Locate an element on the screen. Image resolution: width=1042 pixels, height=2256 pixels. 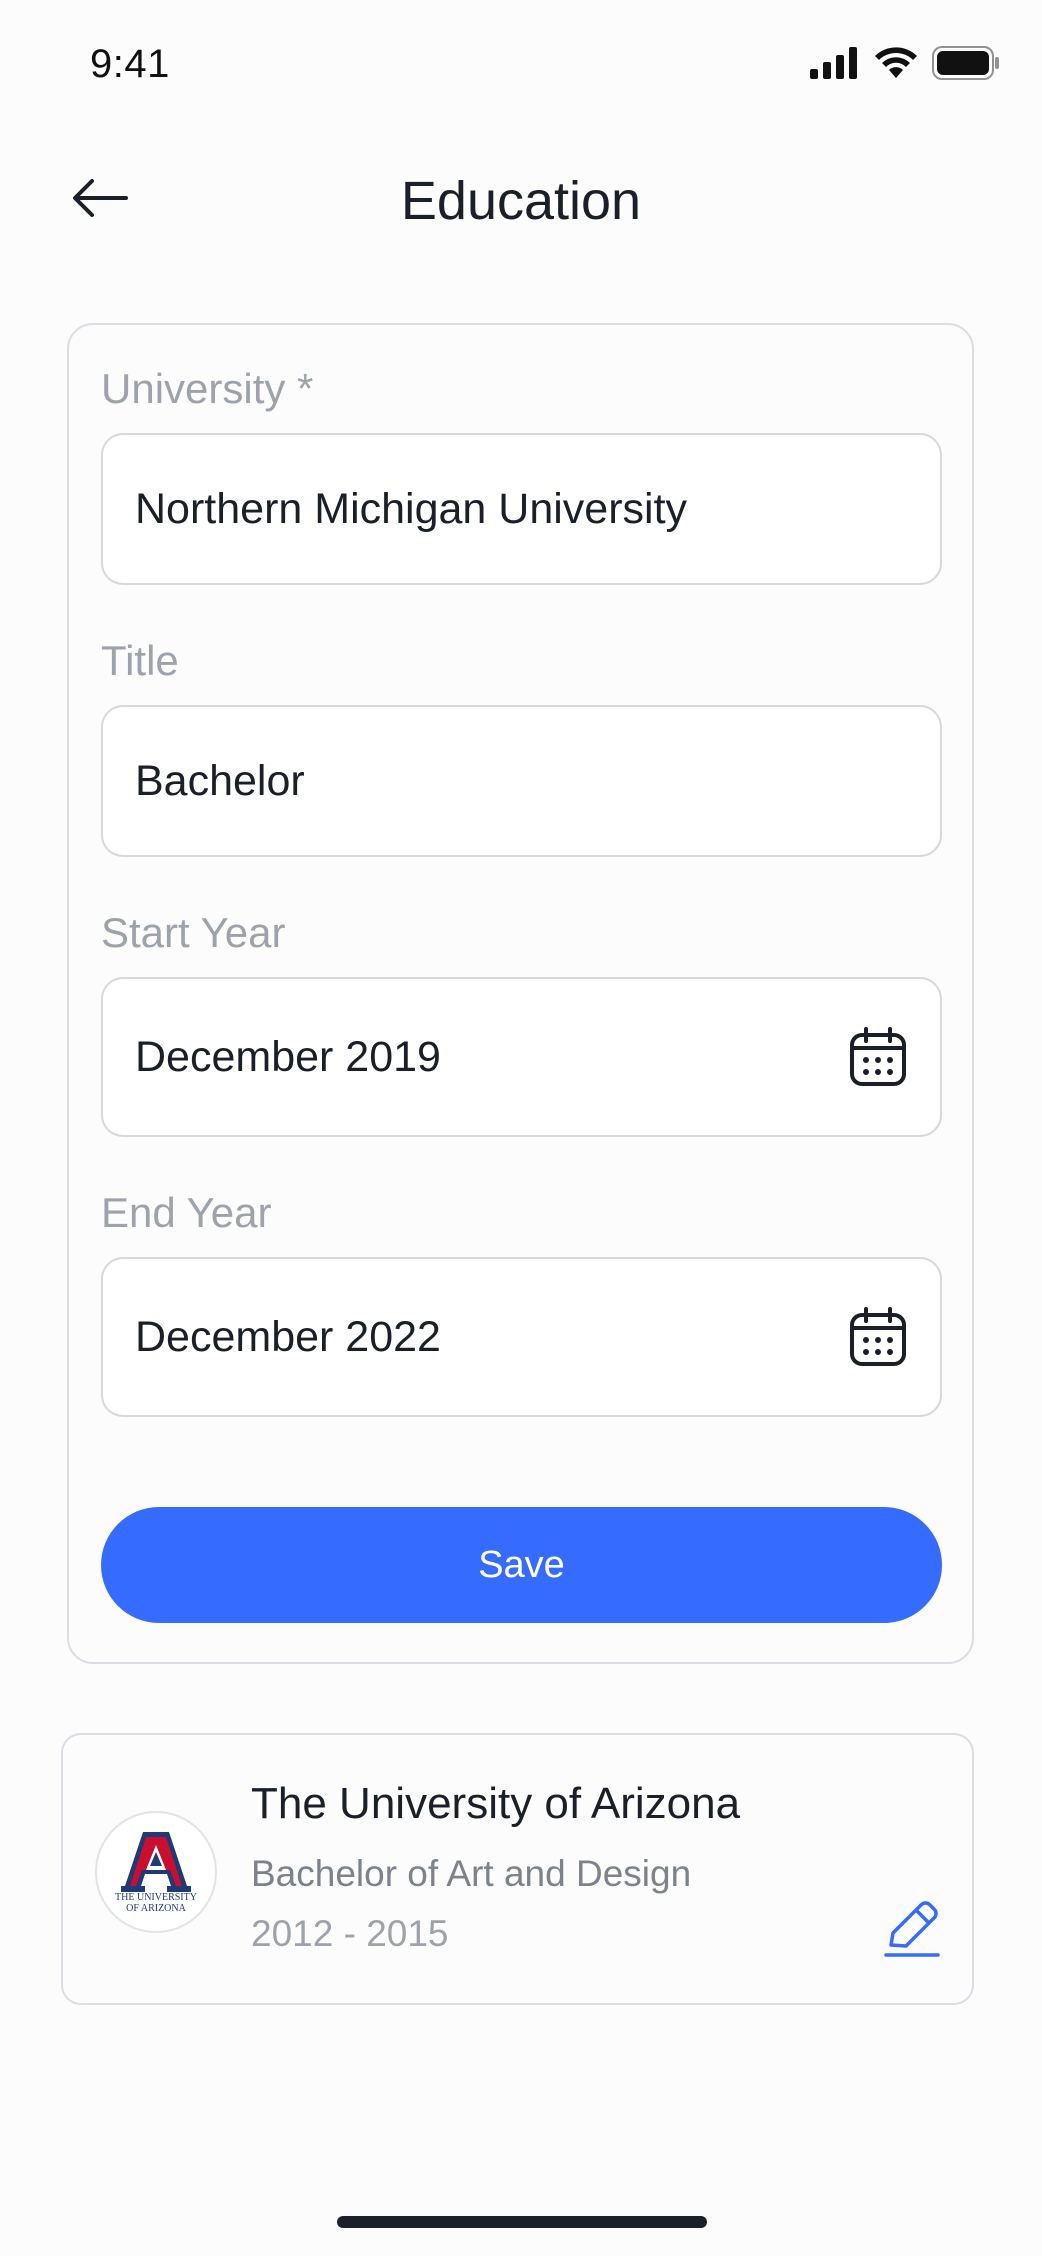
logo-text-line2: OF ARIZONA is located at coordinates (156, 1908).